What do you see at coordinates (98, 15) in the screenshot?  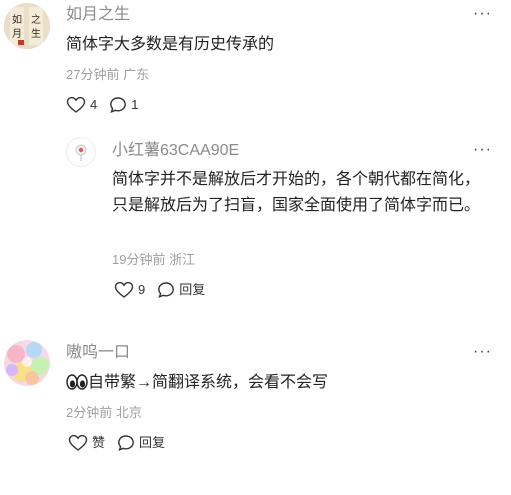 I see `comment-username: 如月之生` at bounding box center [98, 15].